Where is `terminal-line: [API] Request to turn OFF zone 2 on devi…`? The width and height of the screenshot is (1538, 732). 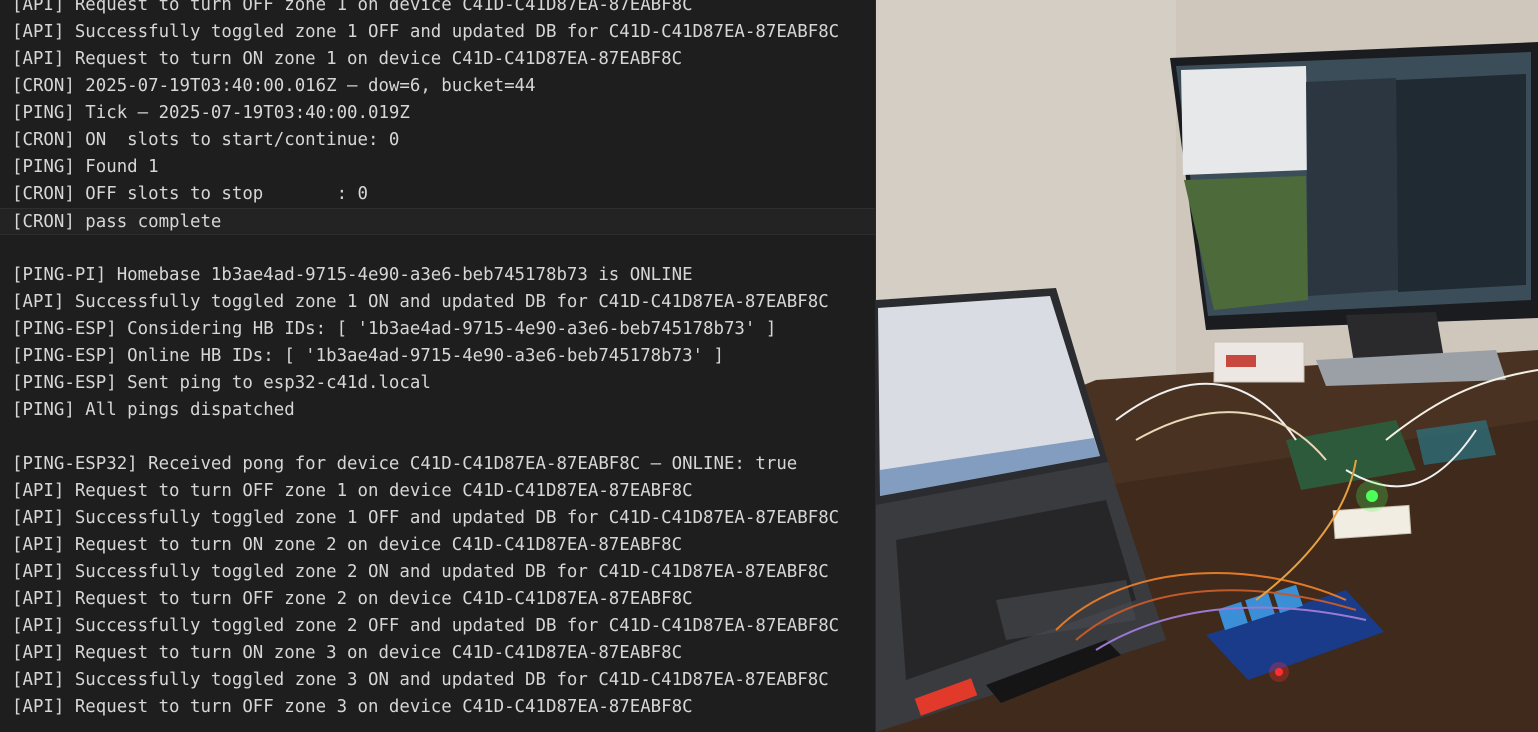
terminal-line: [API] Request to turn OFF zone 2 on devi… is located at coordinates (352, 599).